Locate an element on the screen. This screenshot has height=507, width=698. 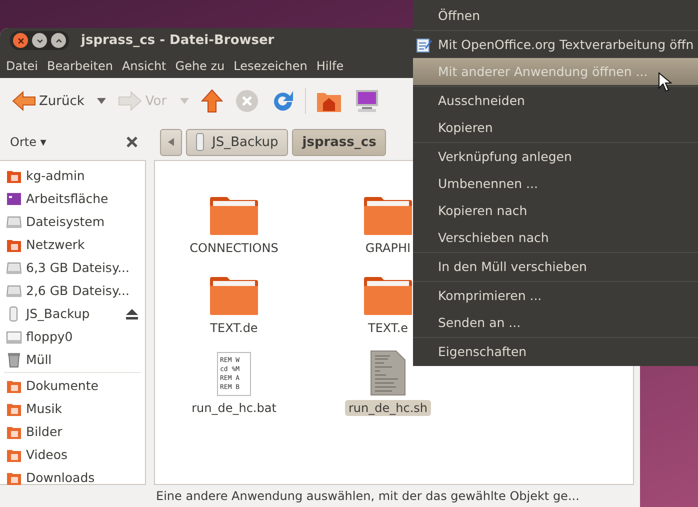
left-arrow-icon is located at coordinates (24, 101).